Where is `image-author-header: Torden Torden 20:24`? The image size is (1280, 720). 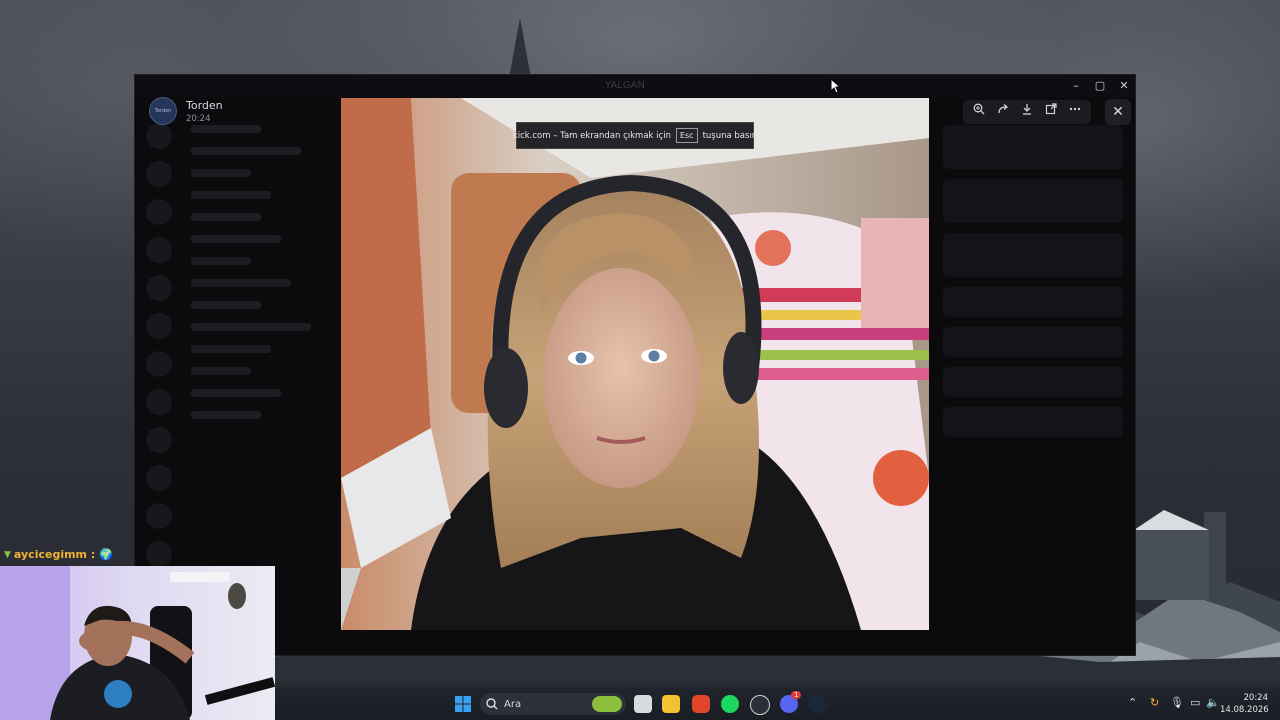
image-author-header: Torden Torden 20:24 is located at coordinates (186, 111).